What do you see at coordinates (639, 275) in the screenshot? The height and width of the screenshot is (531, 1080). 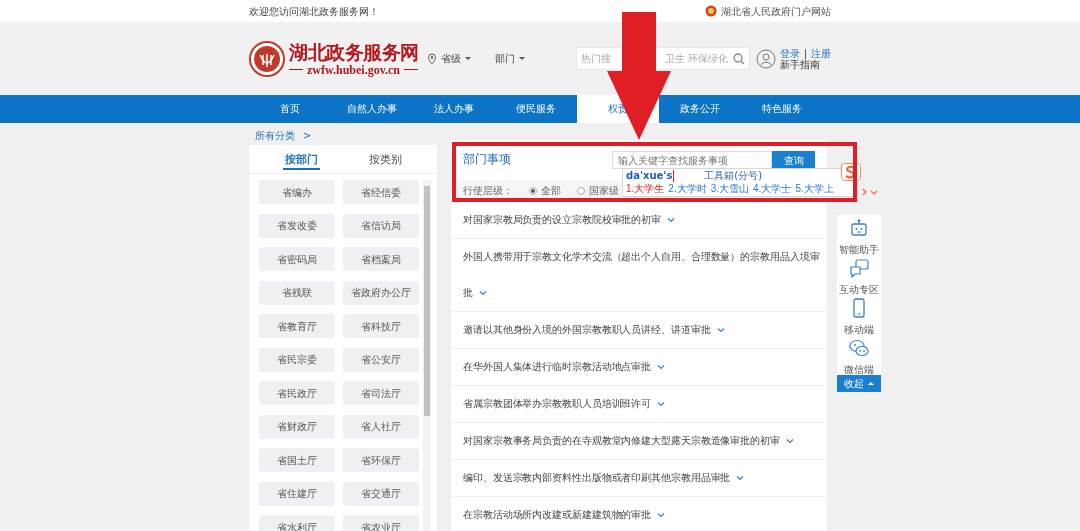 I see `service-item: 外国人携带用于宗教文化学术交流（超出个人自用、合理数量）的宗教用品入境审批` at bounding box center [639, 275].